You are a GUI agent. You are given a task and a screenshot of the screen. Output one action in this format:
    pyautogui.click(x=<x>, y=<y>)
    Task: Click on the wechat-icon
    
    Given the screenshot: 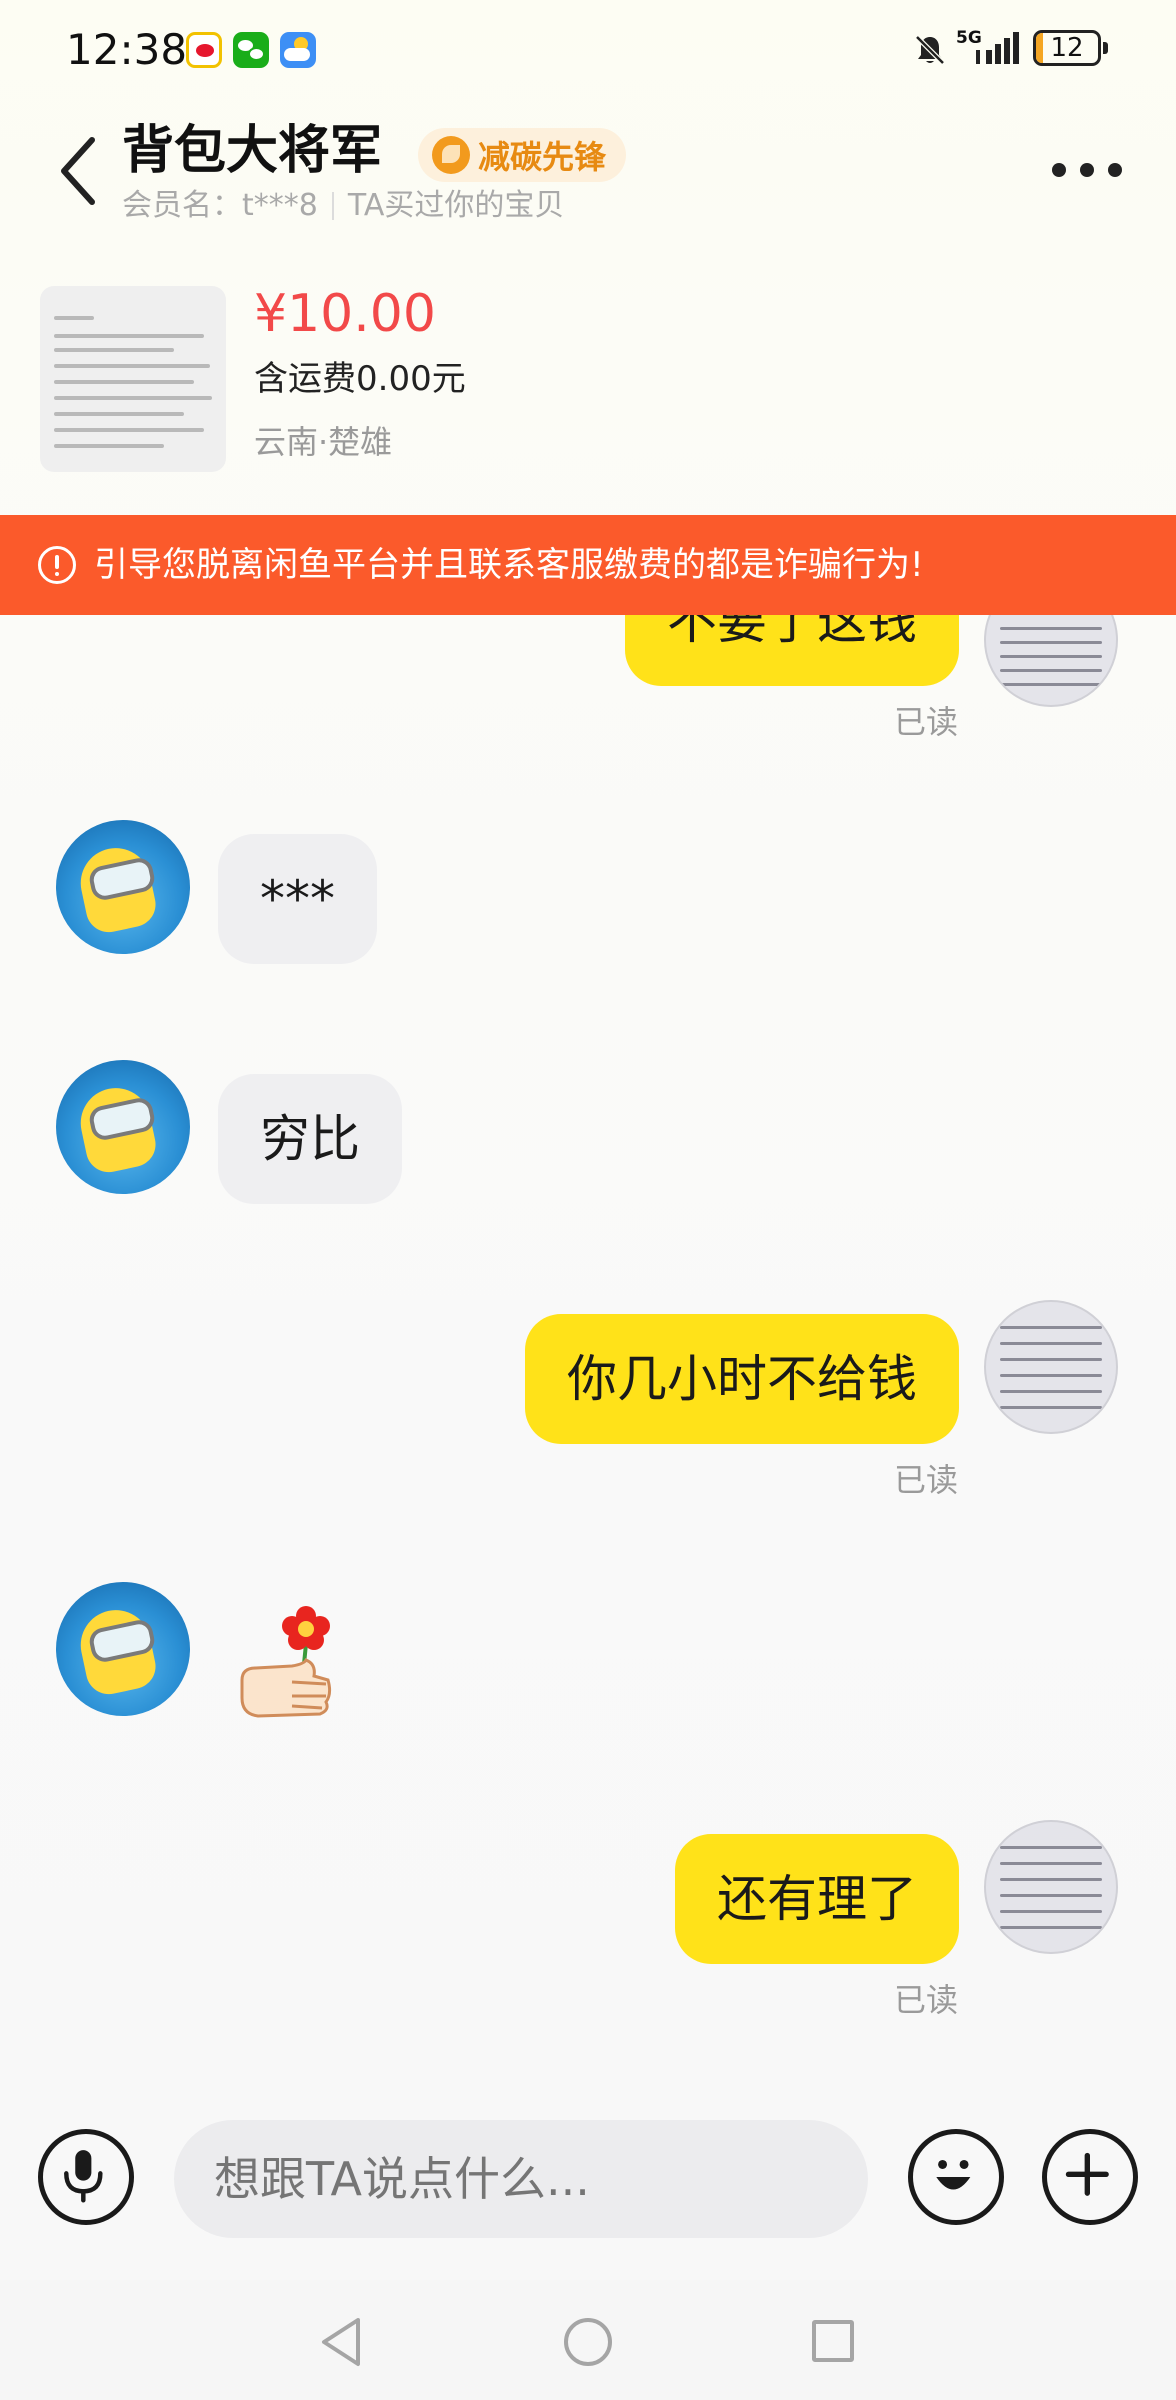 What is the action you would take?
    pyautogui.click(x=251, y=50)
    